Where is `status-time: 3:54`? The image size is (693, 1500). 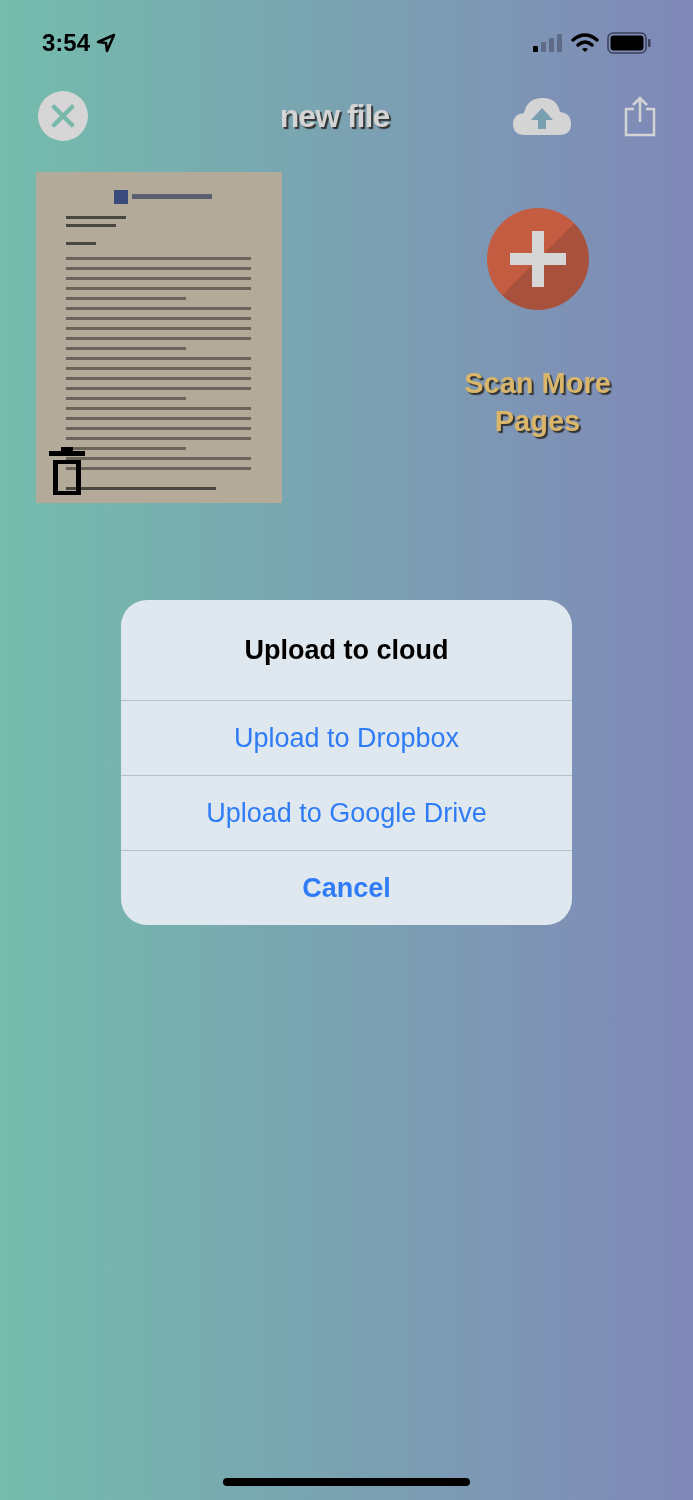 status-time: 3:54 is located at coordinates (66, 43).